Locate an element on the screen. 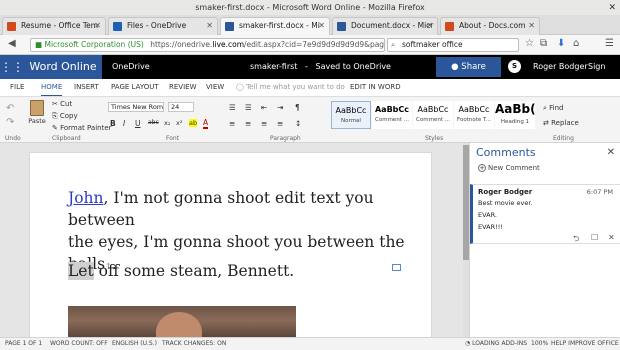 This screenshot has height=350, width=620. tab-view: VIEW is located at coordinates (215, 87).